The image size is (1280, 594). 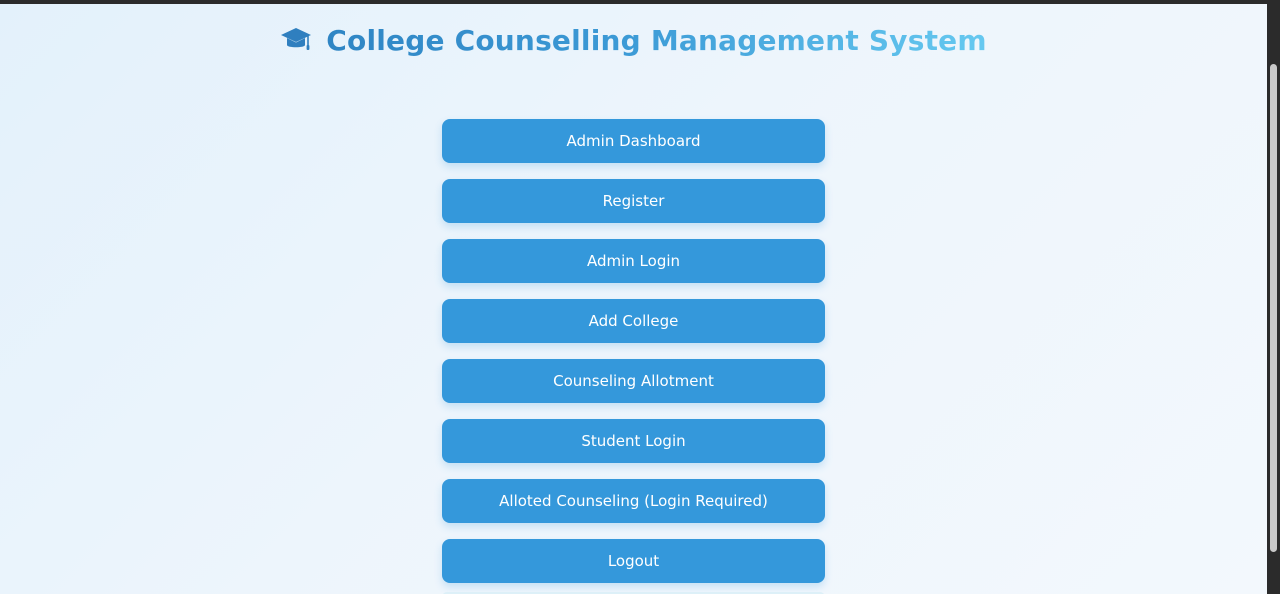 I want to click on student-login-button: Student Login, so click(x=633, y=441).